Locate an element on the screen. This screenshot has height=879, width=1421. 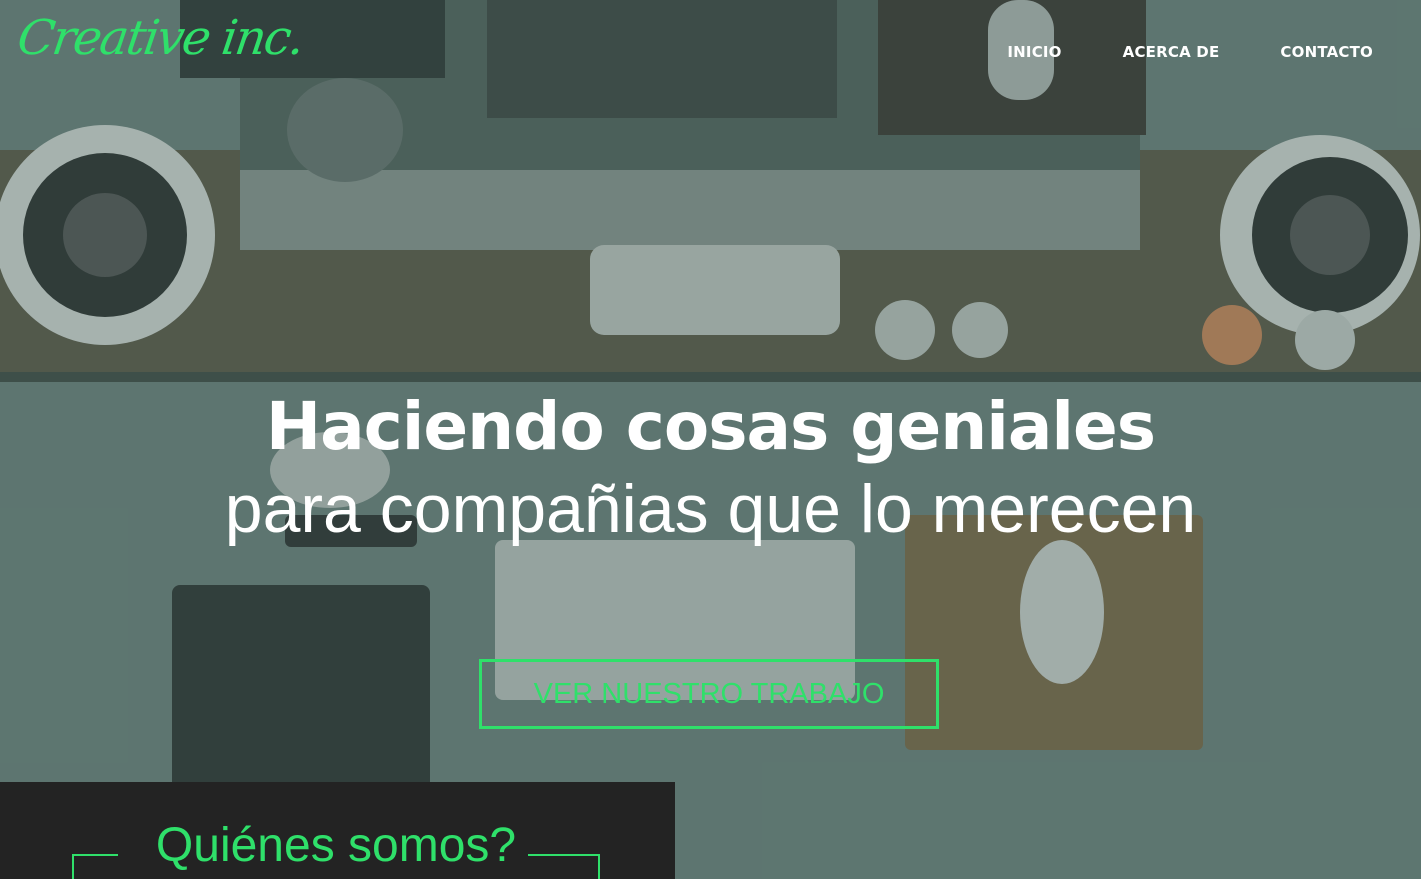
about-panel: Quiénes somos? is located at coordinates (337, 830).